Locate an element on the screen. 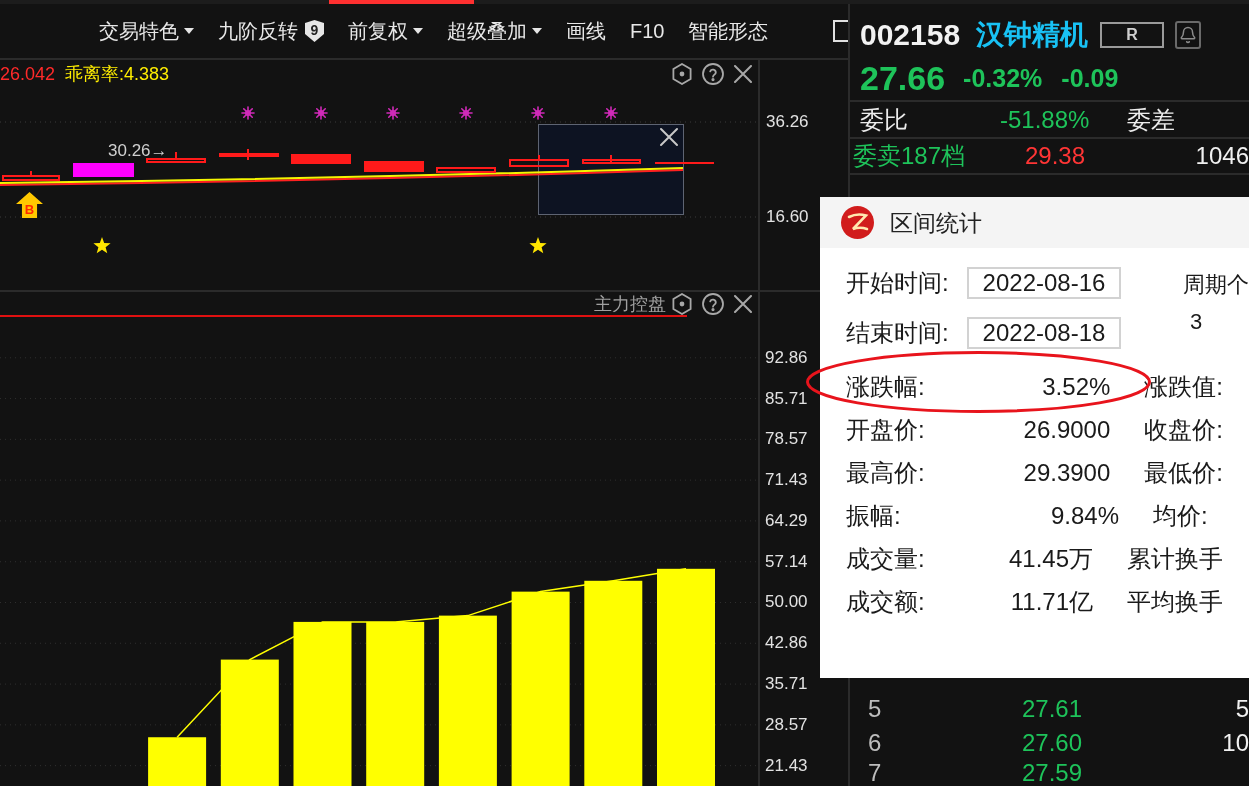  level-number: 5 is located at coordinates (875, 709).